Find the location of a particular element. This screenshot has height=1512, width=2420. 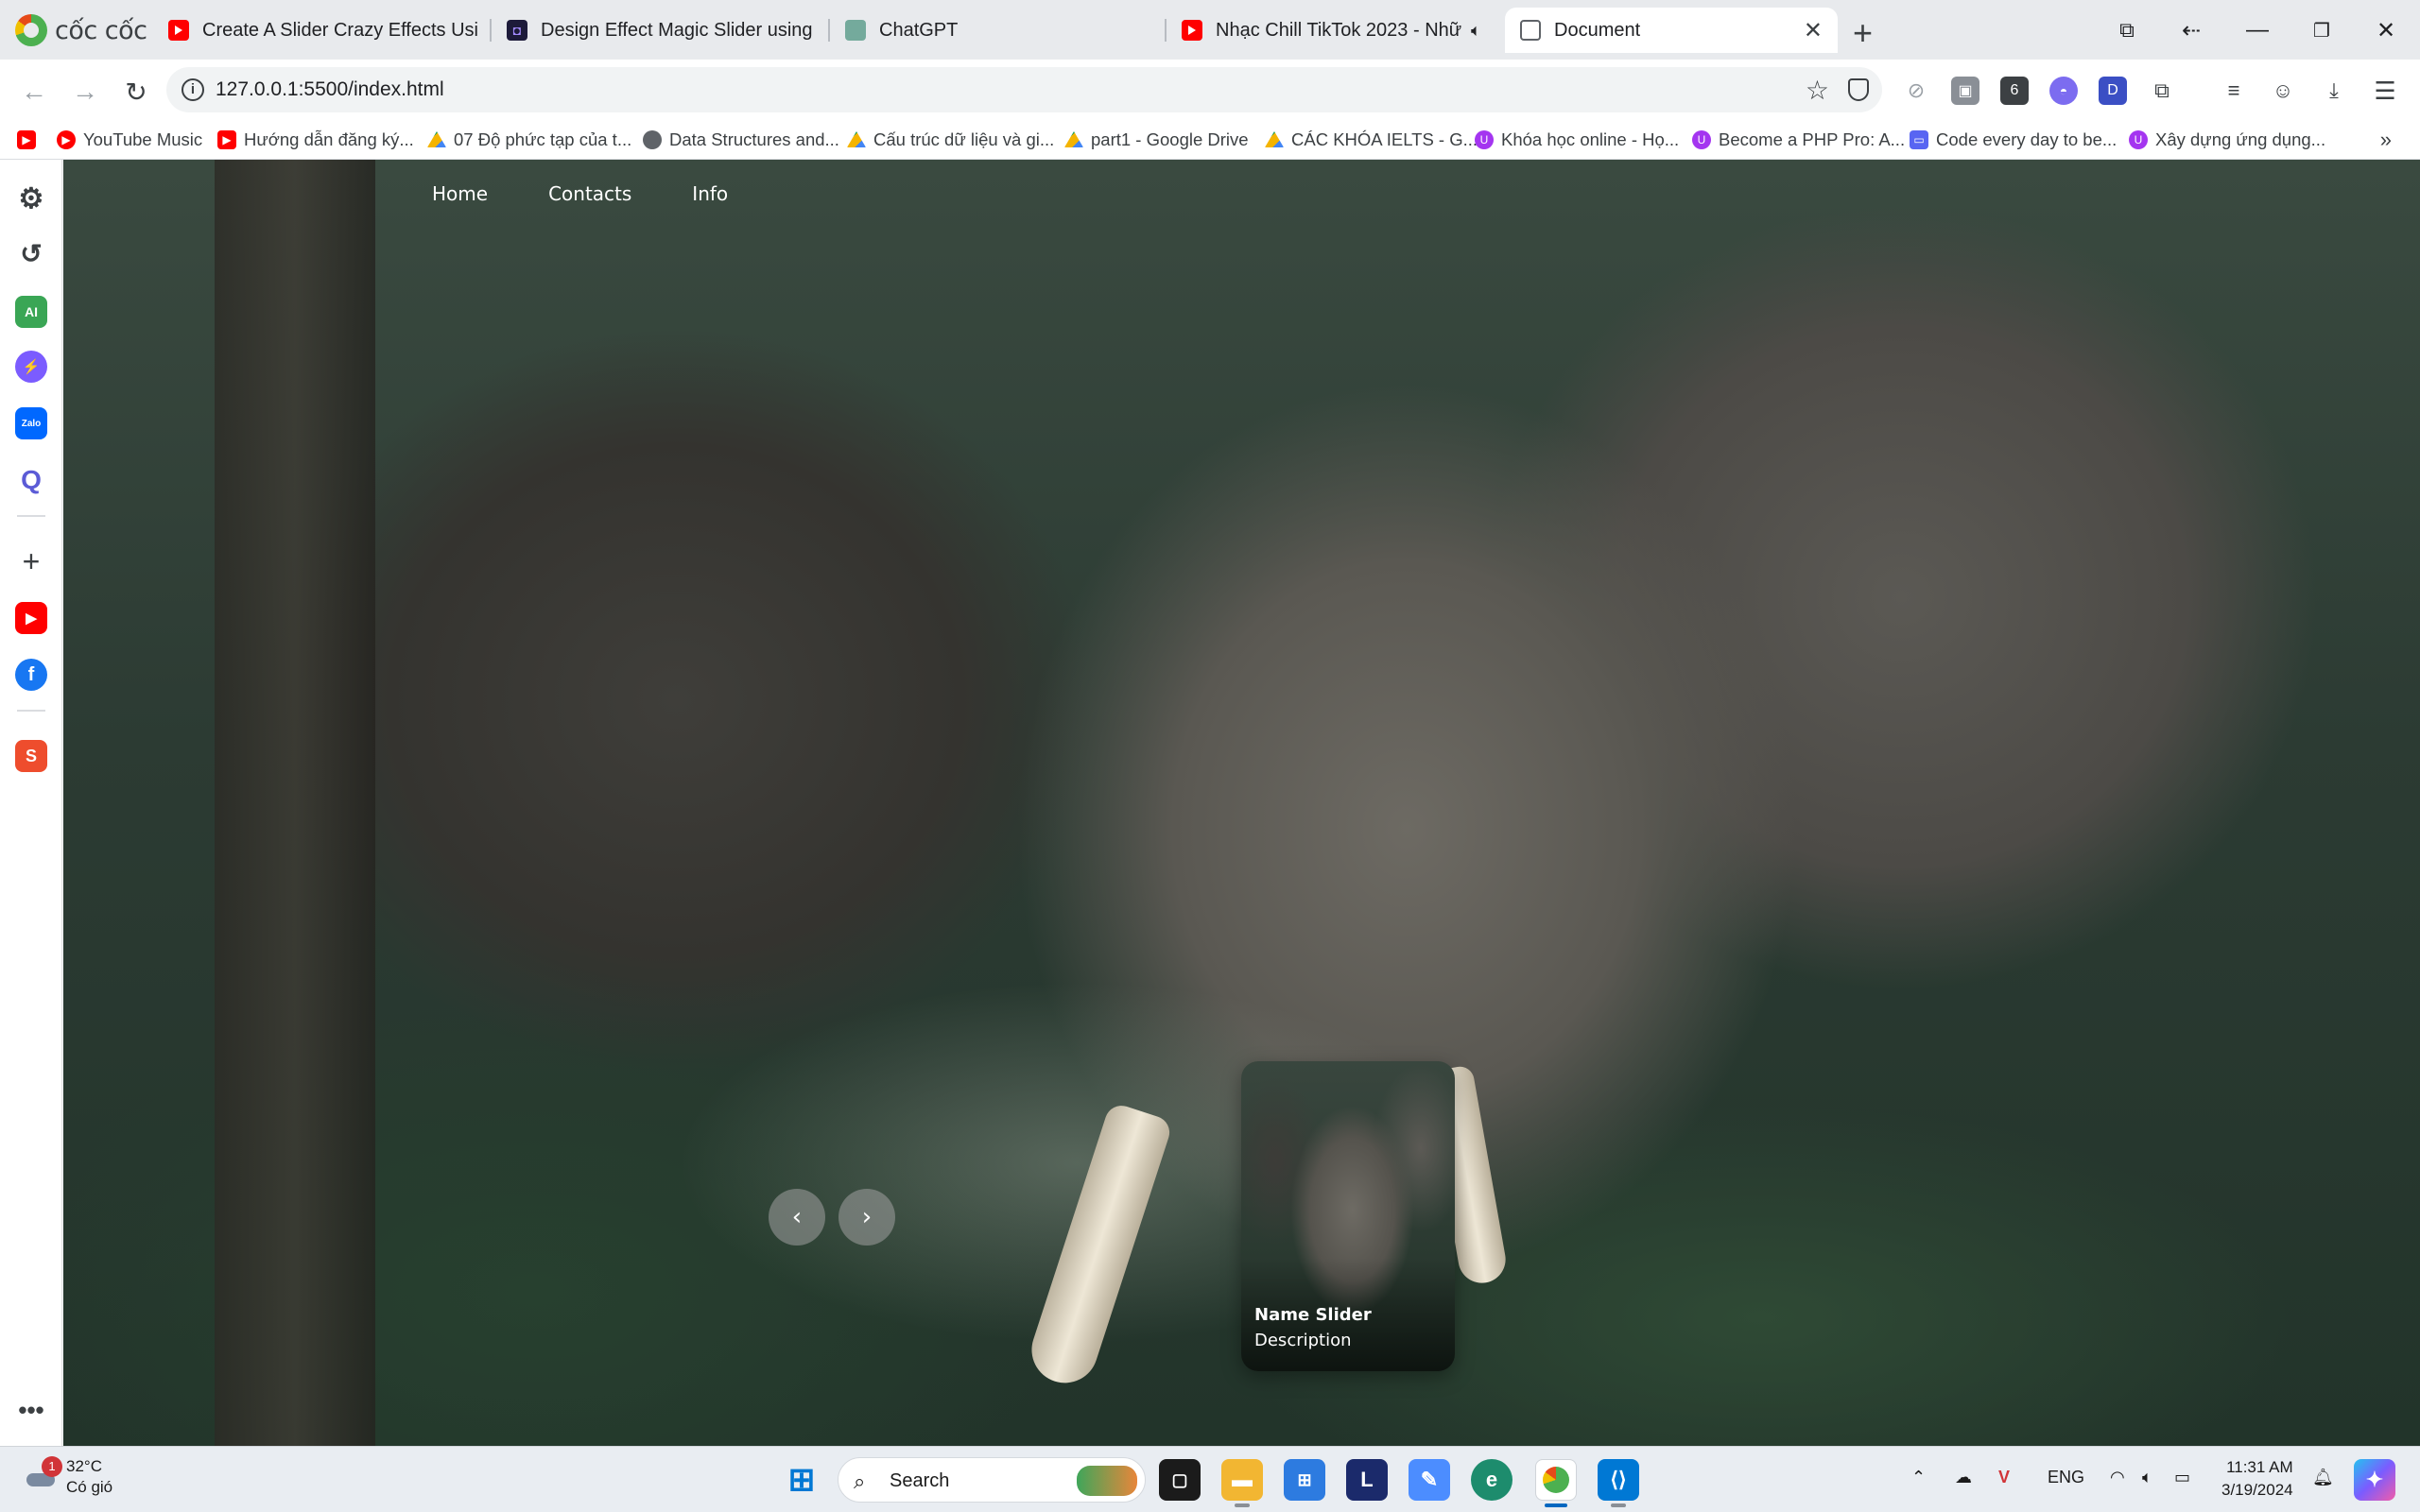

nav-contacts-link: Contacts is located at coordinates (589, 193).